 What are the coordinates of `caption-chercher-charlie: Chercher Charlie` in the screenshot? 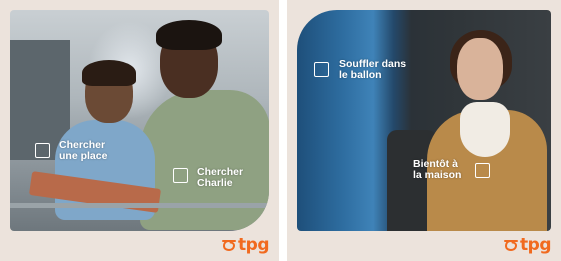 It's located at (220, 178).